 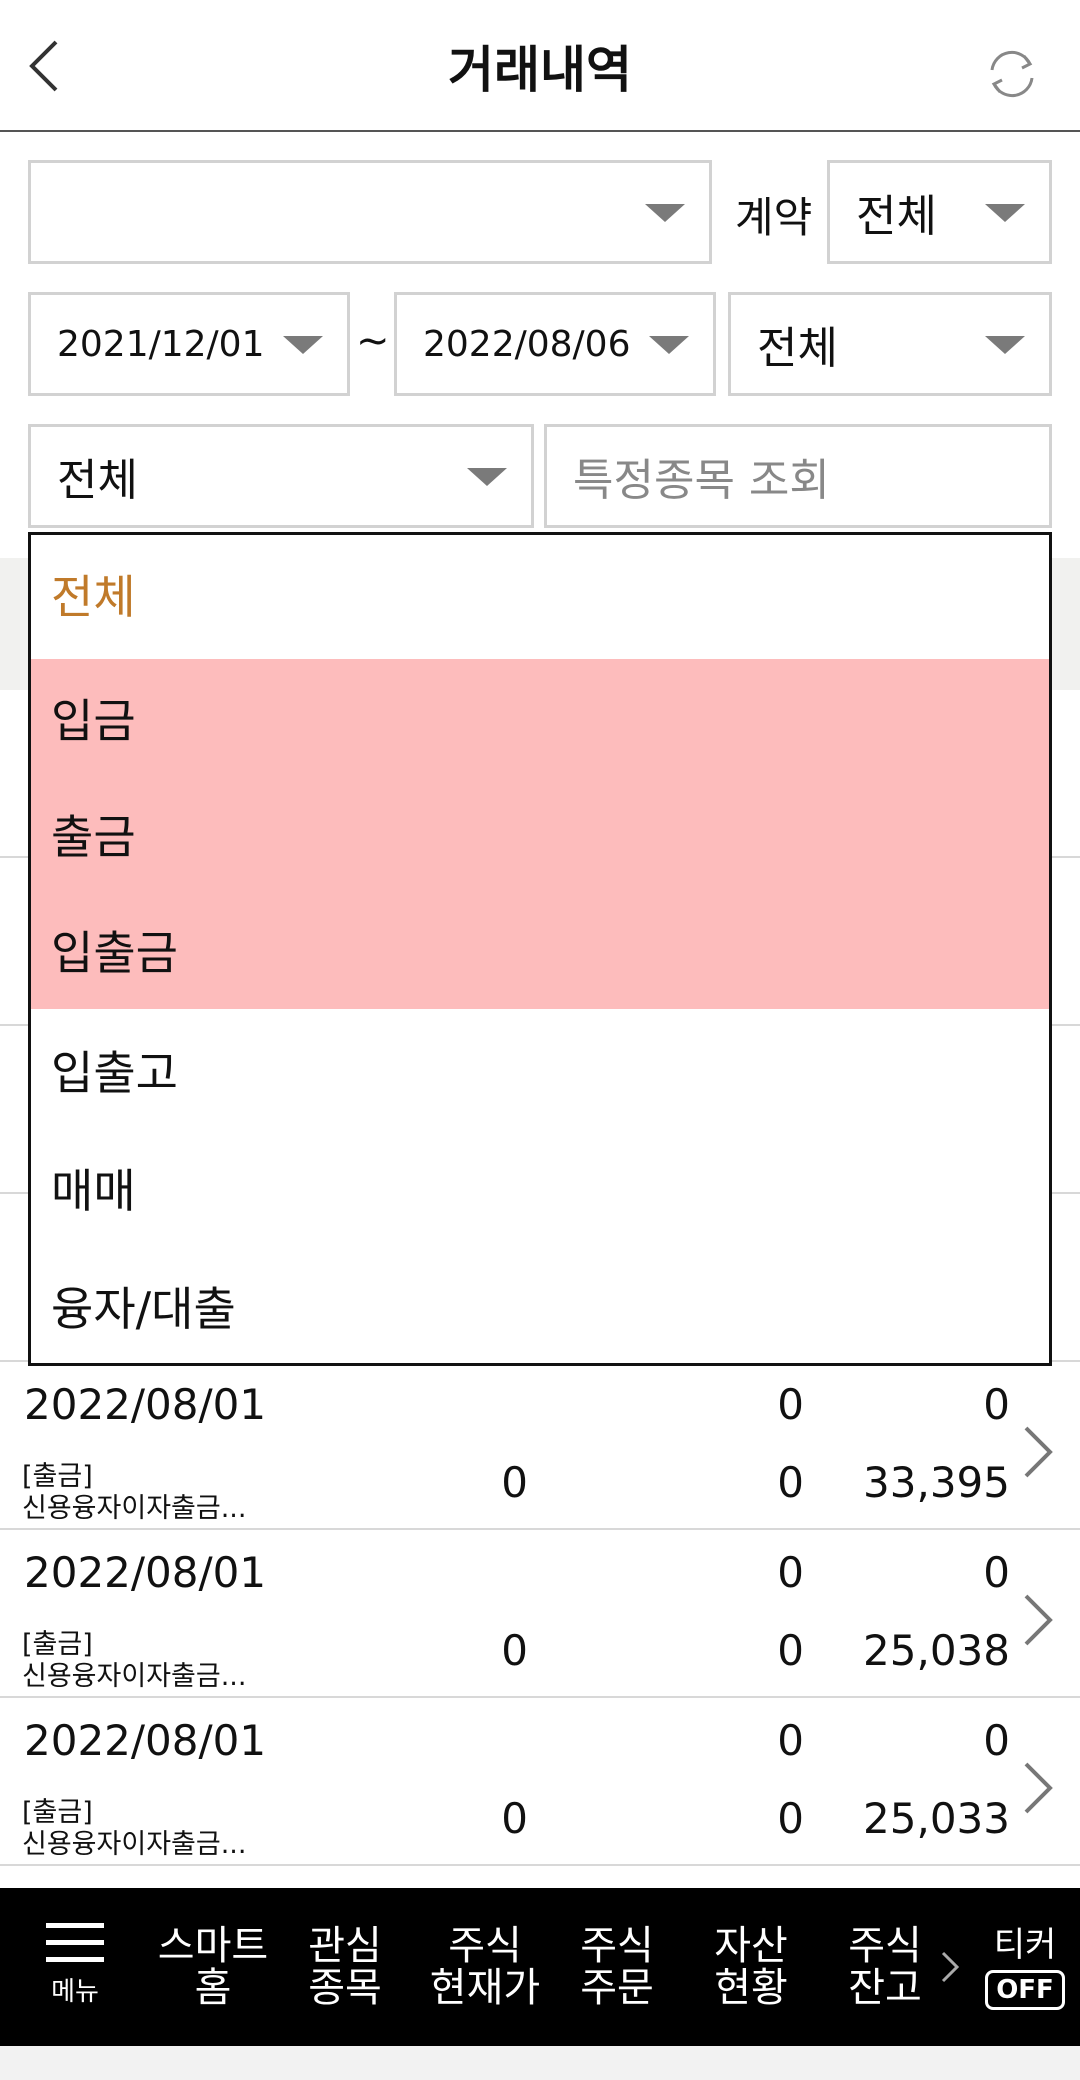 I want to click on nav-scroll-right, so click(x=950, y=1967).